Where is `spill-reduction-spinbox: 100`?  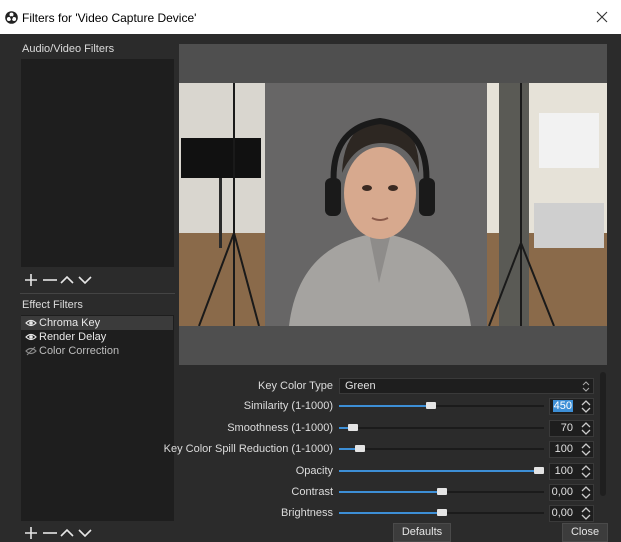
spill-reduction-spinbox: 100 is located at coordinates (571, 449).